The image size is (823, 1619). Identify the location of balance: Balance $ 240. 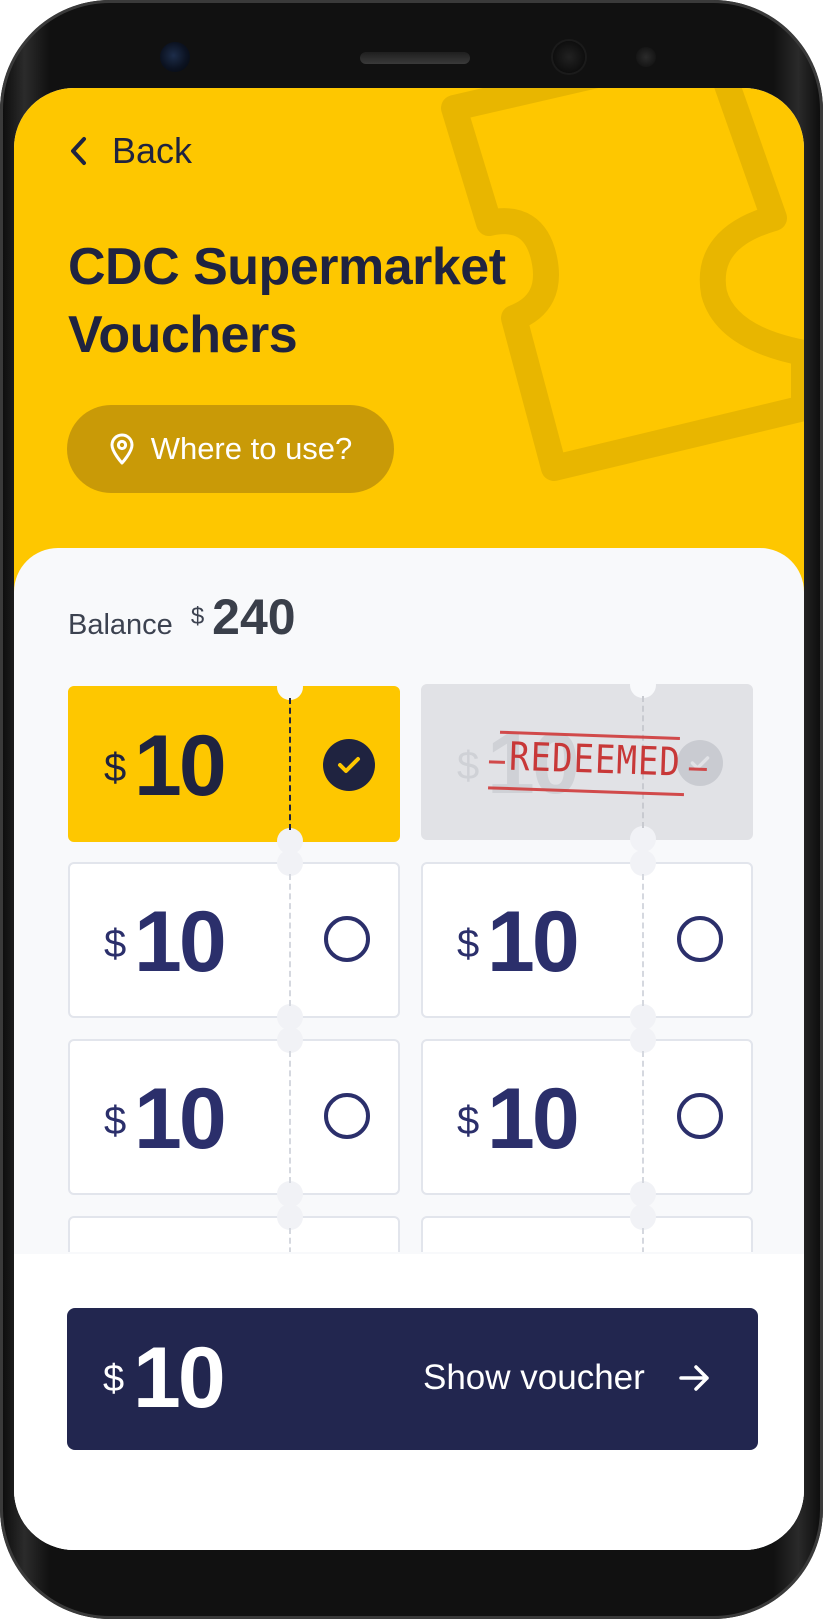
(182, 617).